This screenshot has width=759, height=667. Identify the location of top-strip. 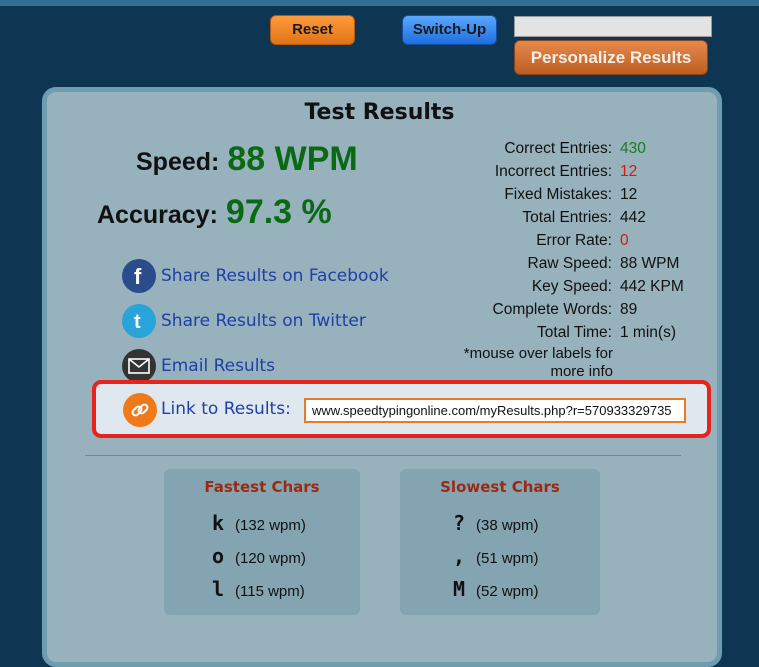
(379, 3).